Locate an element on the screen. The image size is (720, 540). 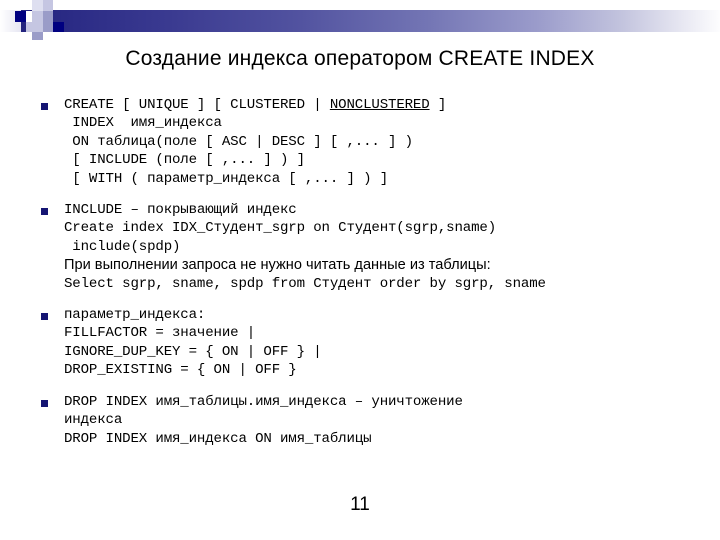
underlined-keyword: NONCLUSTERED is located at coordinates (379, 105).